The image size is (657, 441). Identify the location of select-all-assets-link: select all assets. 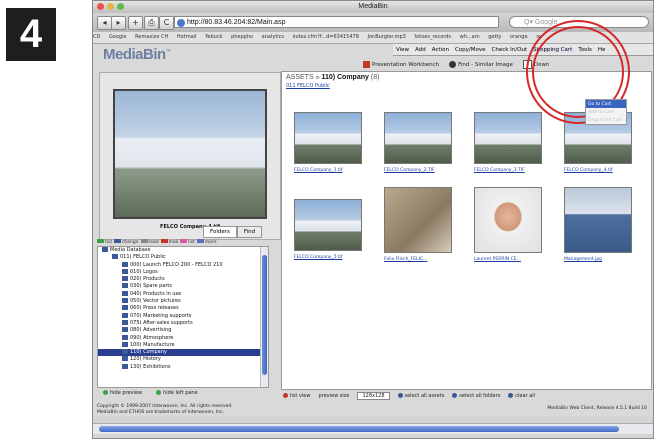
(420, 395).